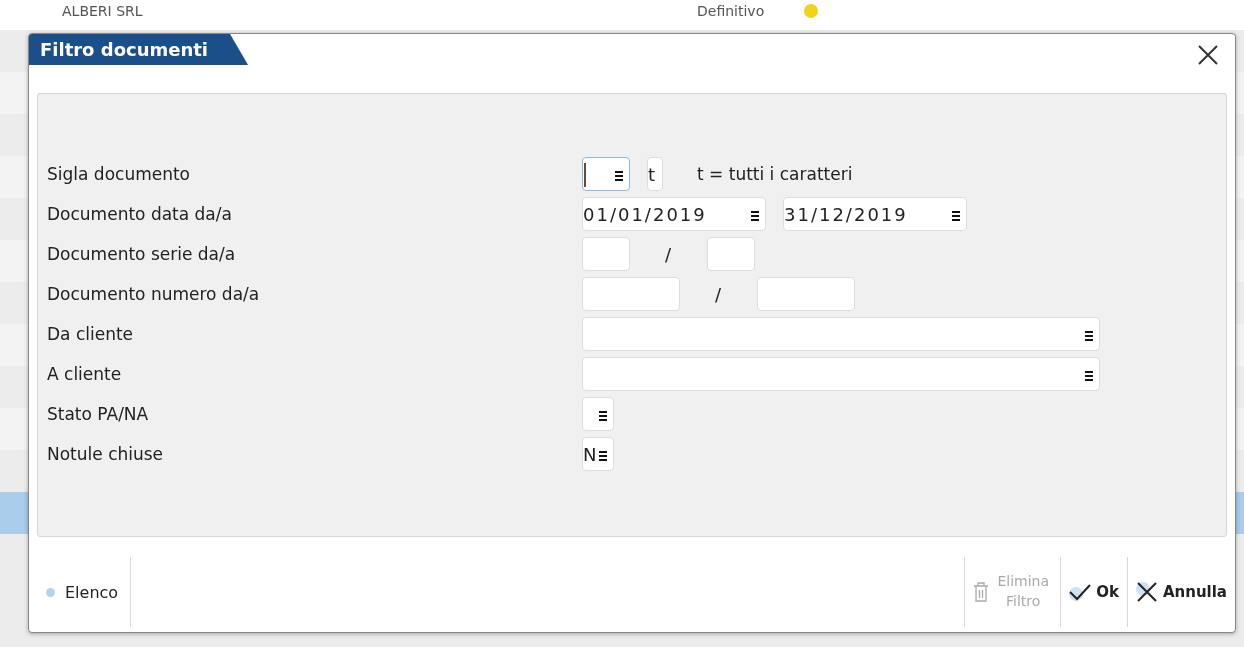 Image resolution: width=1244 pixels, height=647 pixels. I want to click on field-label: Da cliente, so click(91, 334).